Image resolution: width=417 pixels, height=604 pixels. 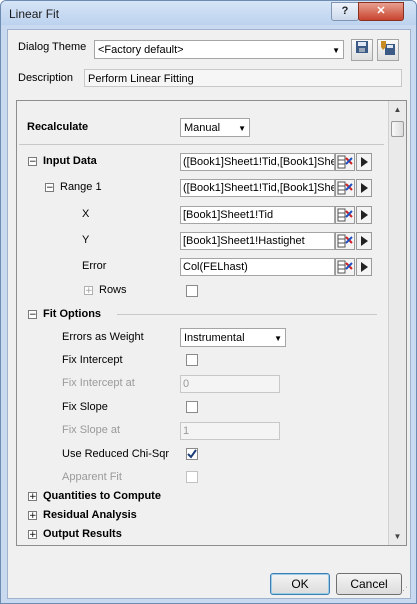 What do you see at coordinates (49, 188) in the screenshot?
I see `collapse-range1-icon: −` at bounding box center [49, 188].